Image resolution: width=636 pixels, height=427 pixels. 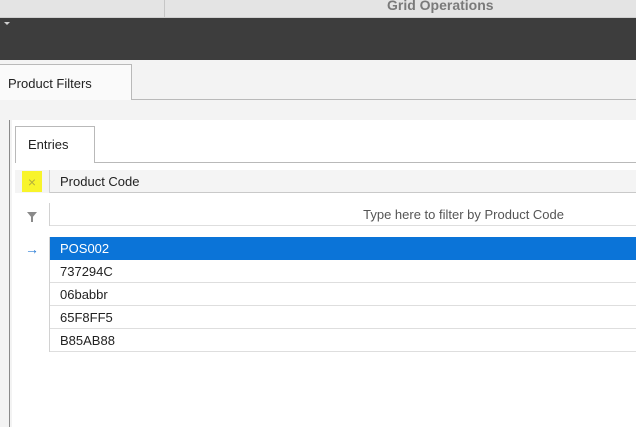 I want to click on table-row: → POS002, so click(x=324, y=248).